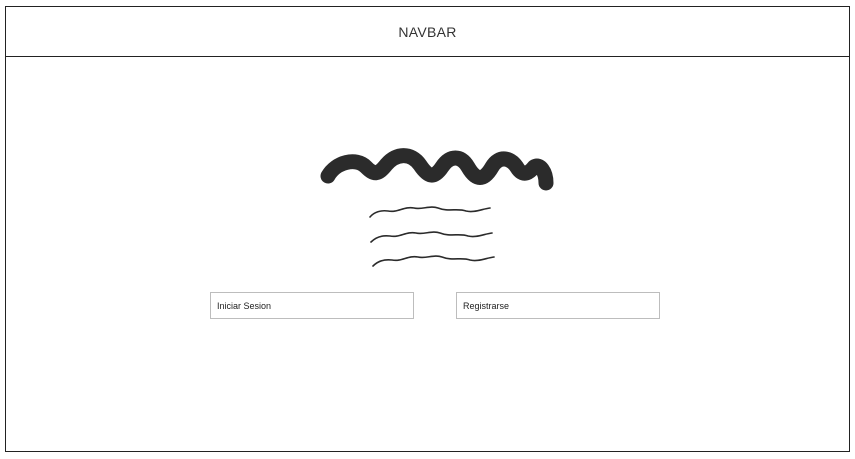  What do you see at coordinates (486, 305) in the screenshot?
I see `register-button-label: Registrarse` at bounding box center [486, 305].